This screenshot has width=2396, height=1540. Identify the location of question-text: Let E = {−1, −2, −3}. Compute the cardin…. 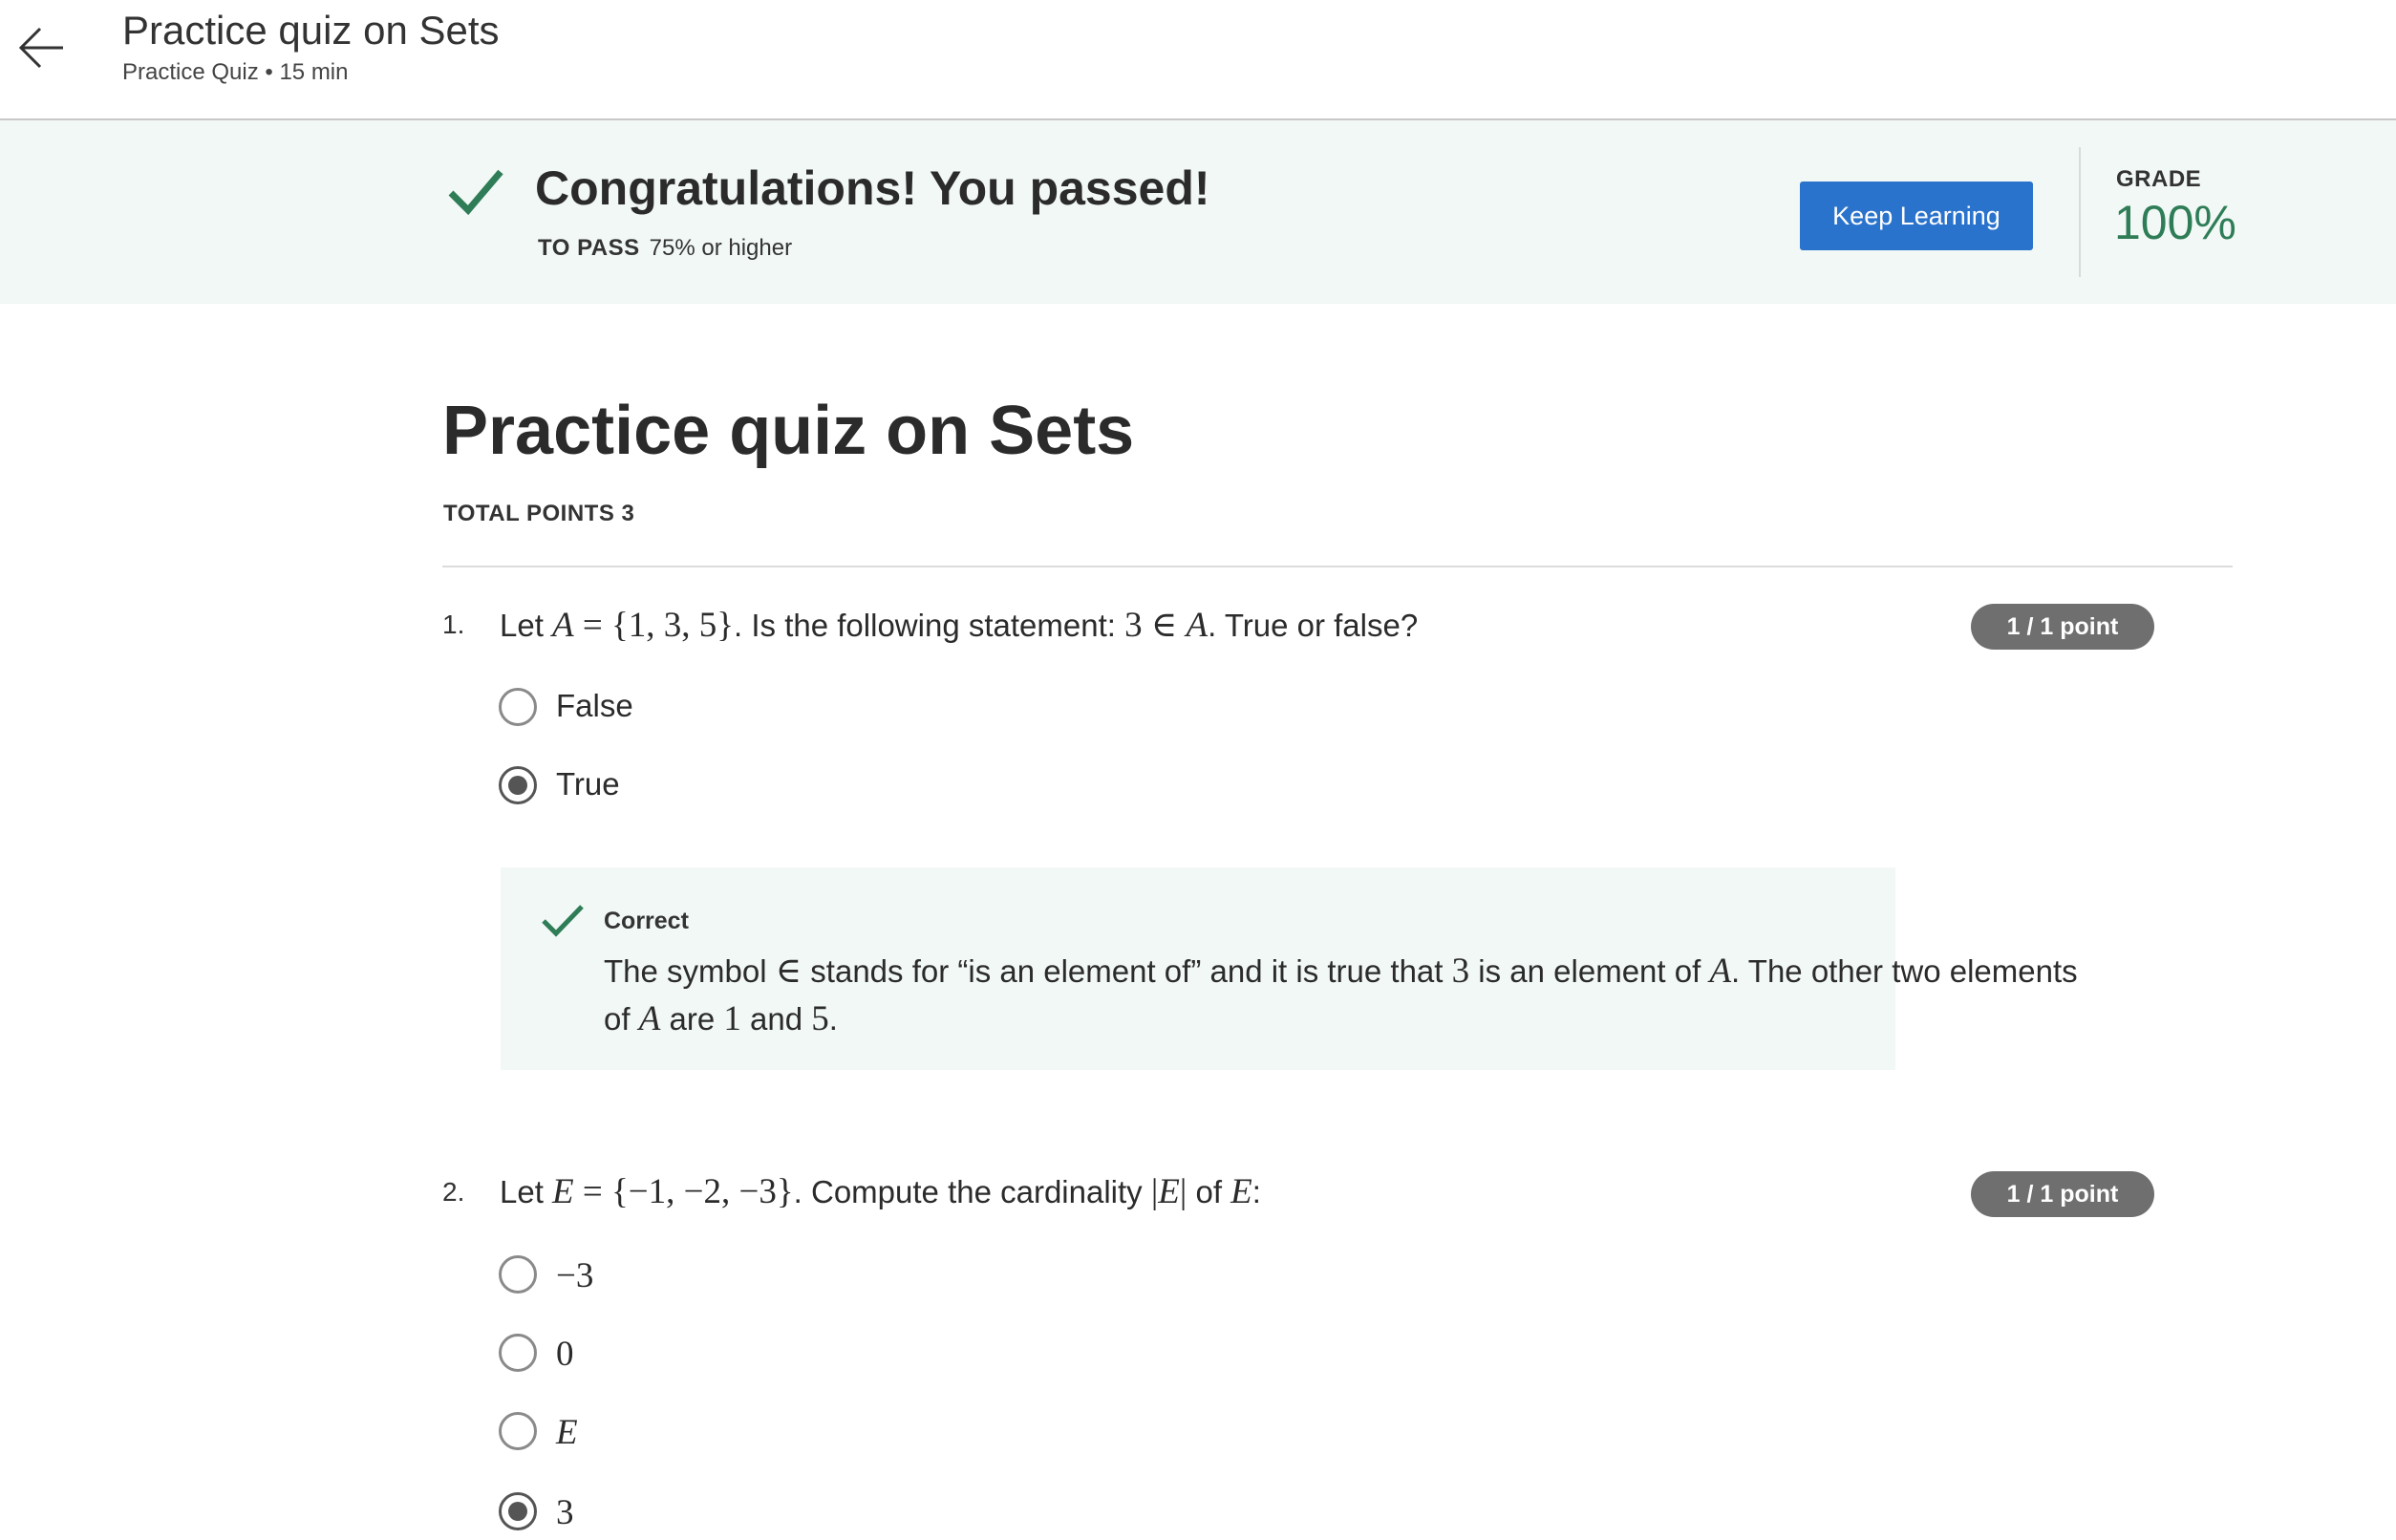
(880, 1191).